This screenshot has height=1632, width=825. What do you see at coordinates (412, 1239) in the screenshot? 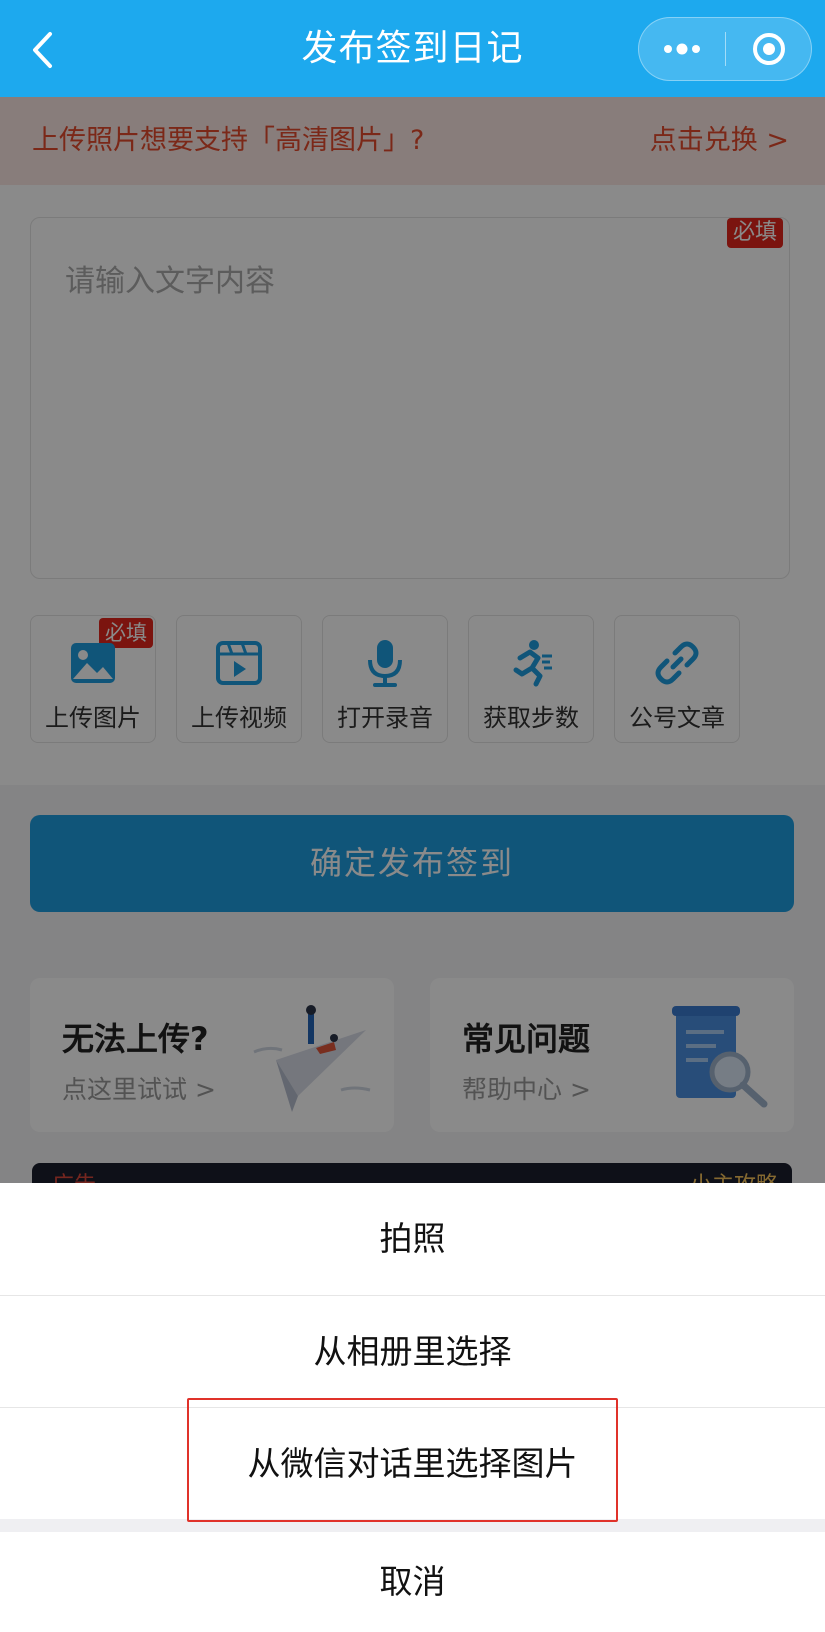
I see `take-photo-option: 拍照` at bounding box center [412, 1239].